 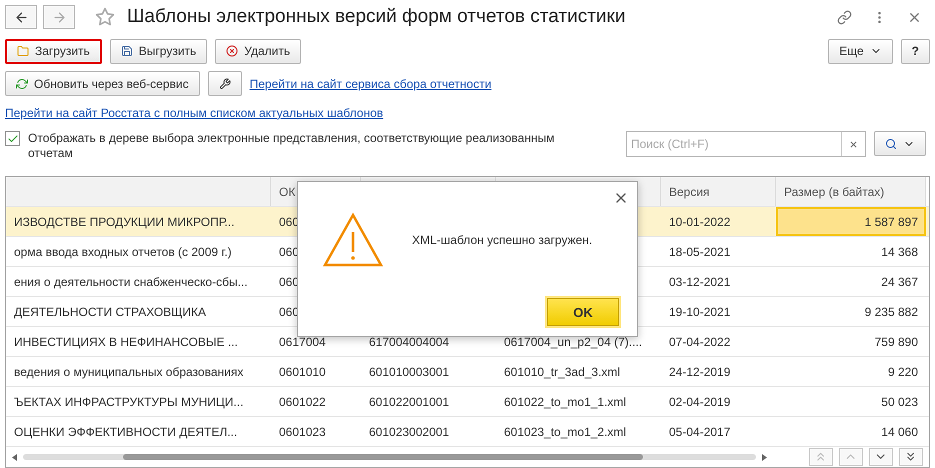 What do you see at coordinates (302, 402) in the screenshot?
I see `table-cell-text: 0601022` at bounding box center [302, 402].